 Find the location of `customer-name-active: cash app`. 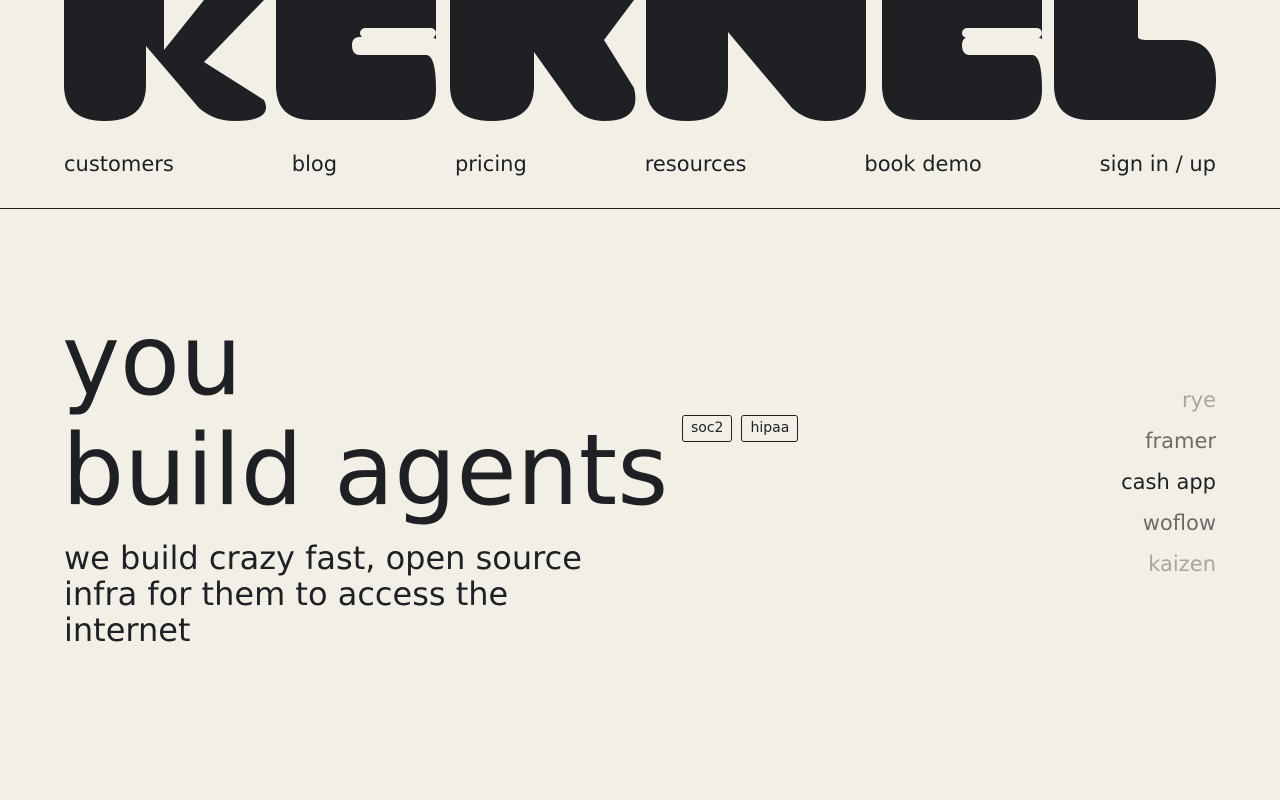

customer-name-active: cash app is located at coordinates (1168, 482).